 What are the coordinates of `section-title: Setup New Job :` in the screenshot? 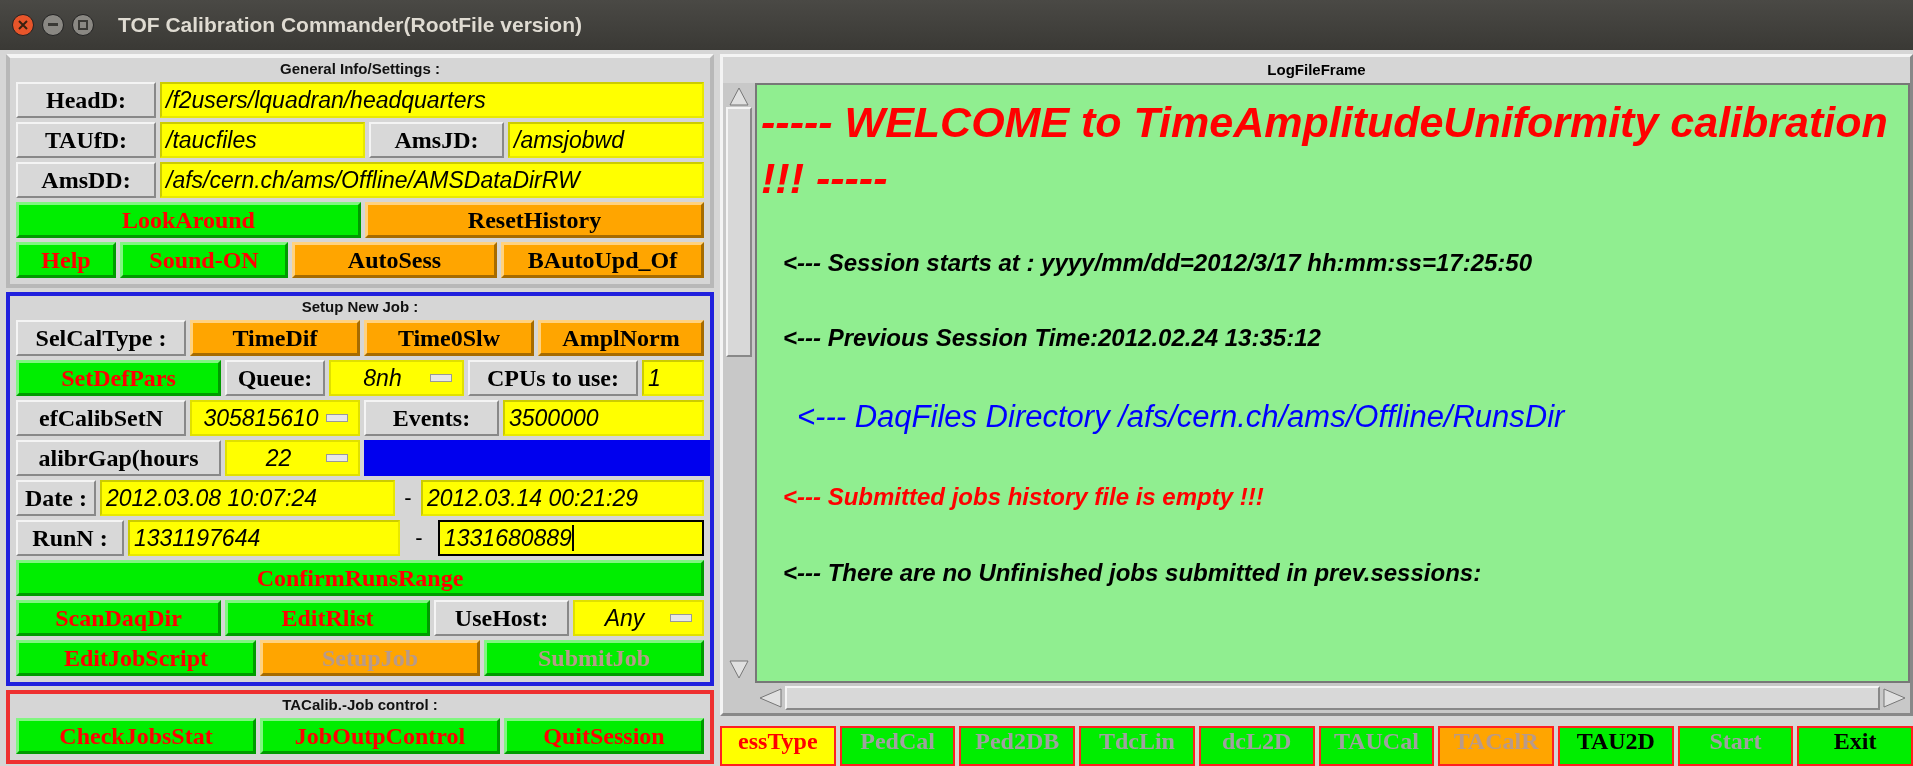 It's located at (360, 307).